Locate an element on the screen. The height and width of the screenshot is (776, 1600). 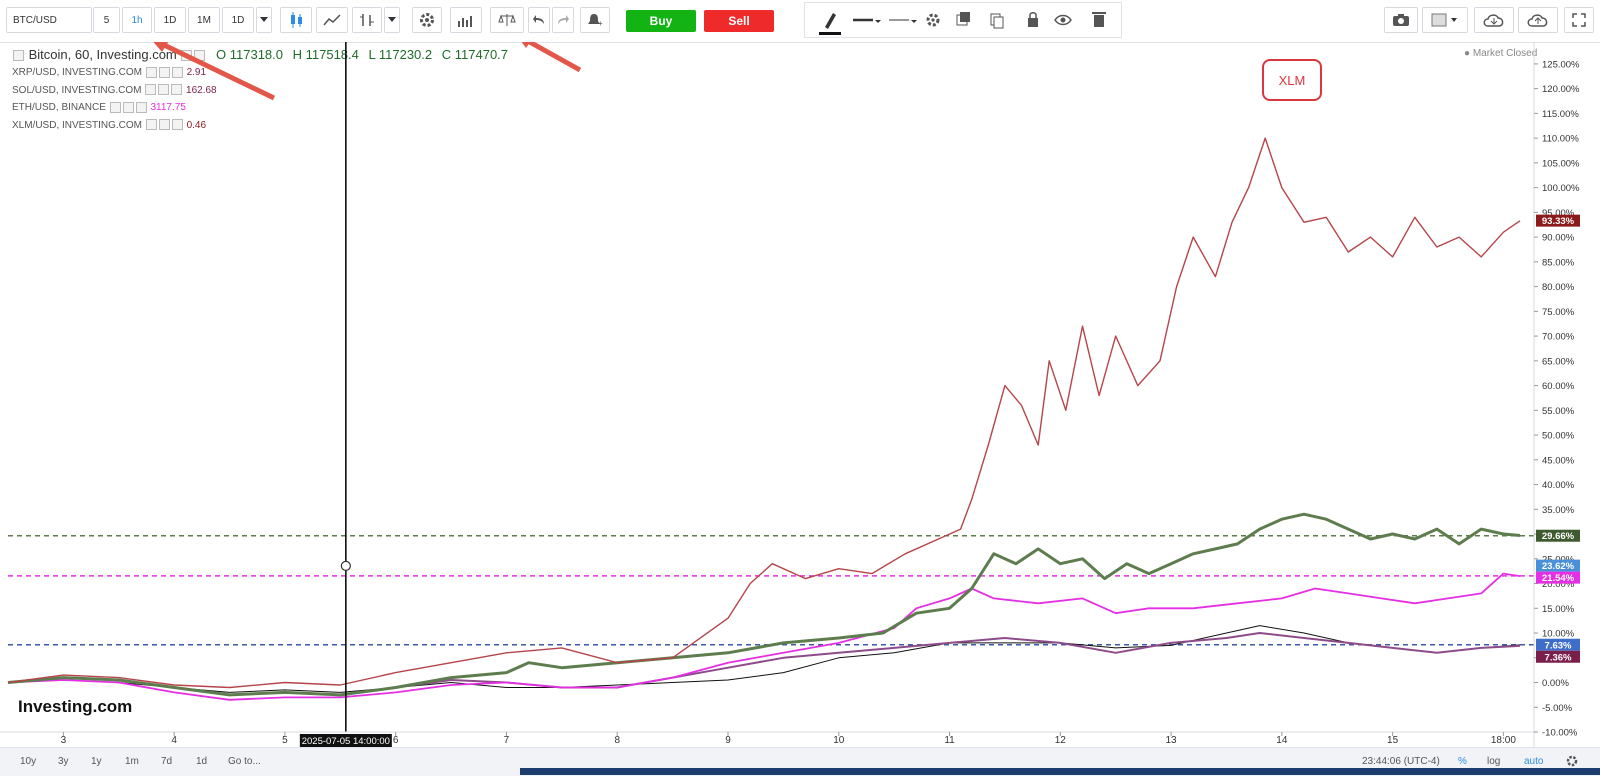
price-tick-label: 40.00% is located at coordinates (1558, 485).